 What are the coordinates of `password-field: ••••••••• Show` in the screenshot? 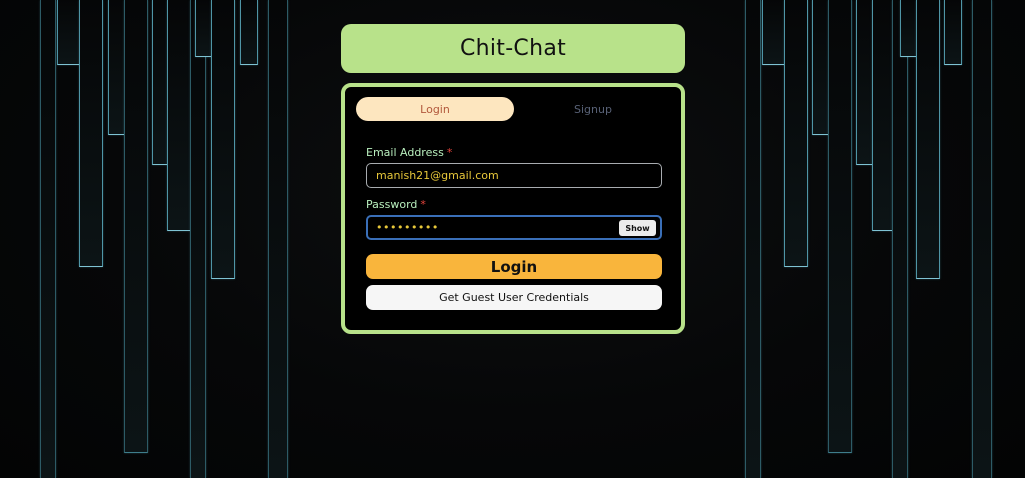 It's located at (514, 227).